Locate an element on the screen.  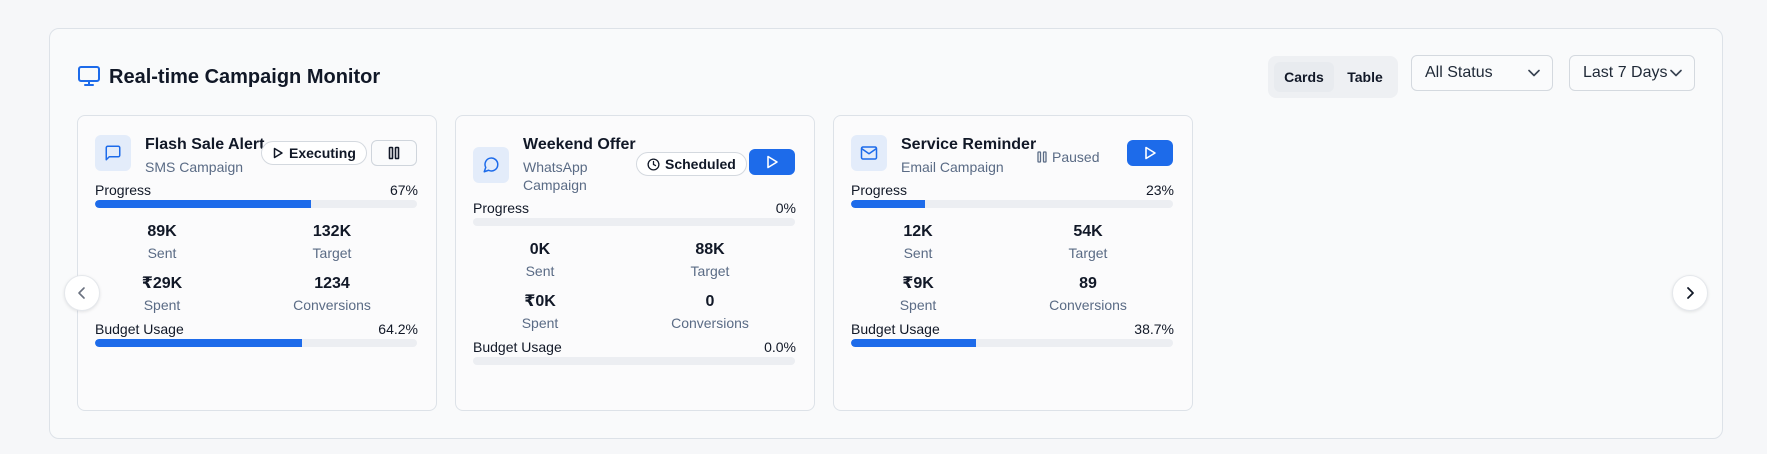
stat-value: ₹29K is located at coordinates (162, 283).